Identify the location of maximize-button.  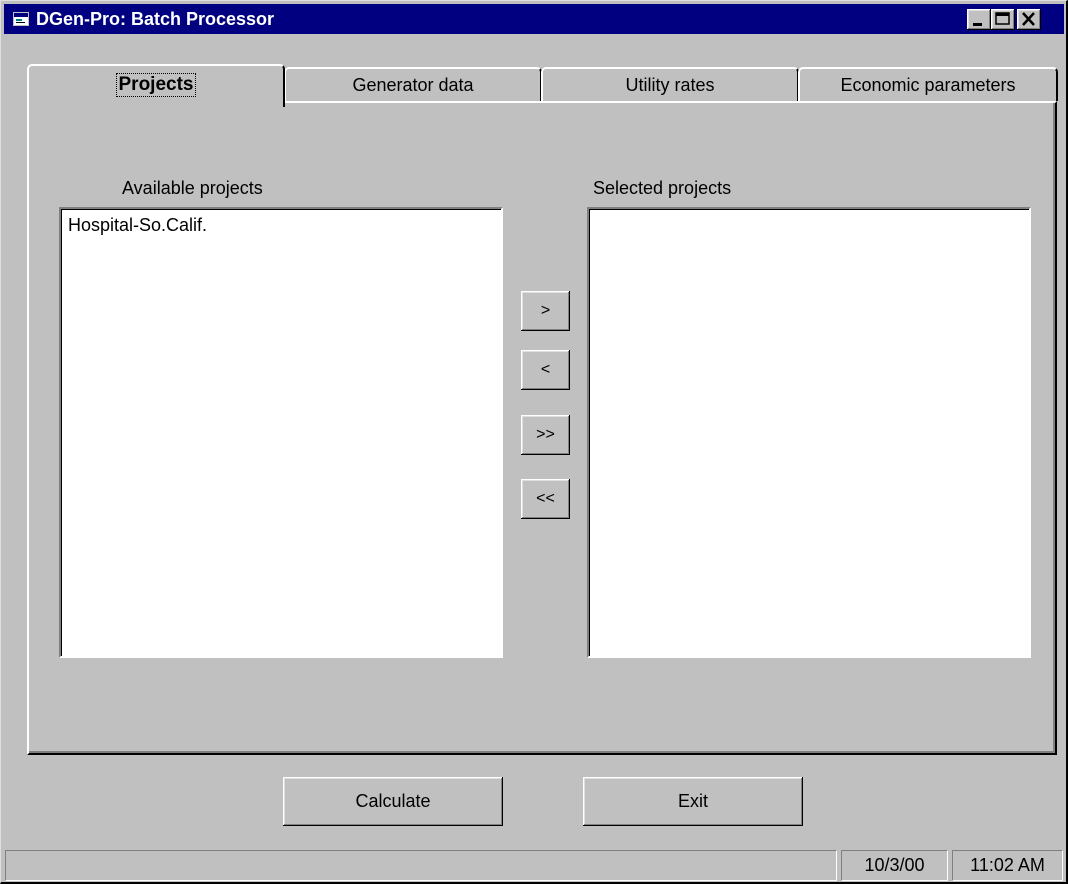
(1003, 19).